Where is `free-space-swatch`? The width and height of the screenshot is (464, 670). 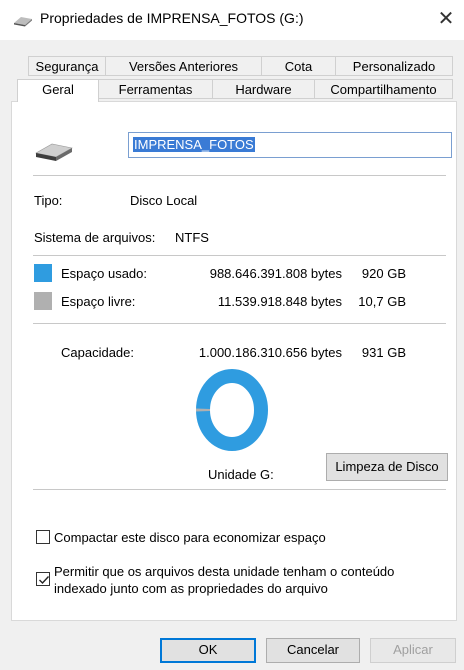 free-space-swatch is located at coordinates (43, 301).